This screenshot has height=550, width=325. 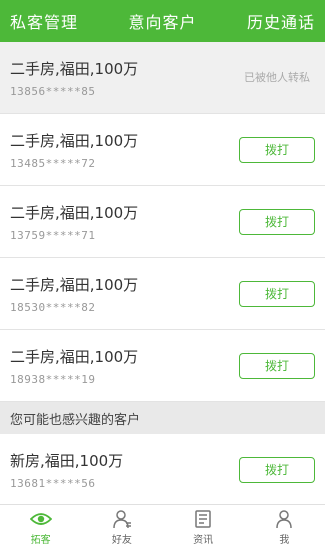 I want to click on list-item: 二手房,福田,100万 13485*****72 拨打, so click(x=162, y=150).